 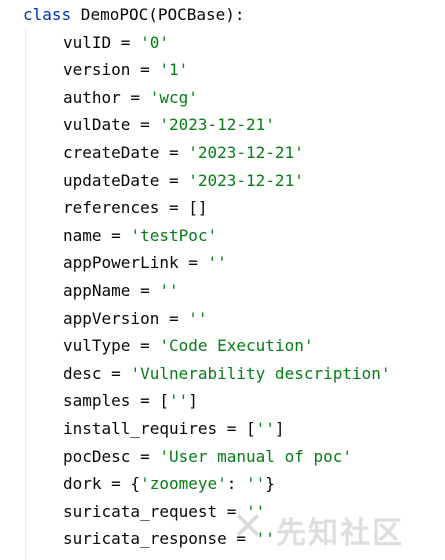 I want to click on code-line-samples: samples = [''], so click(x=207, y=401).